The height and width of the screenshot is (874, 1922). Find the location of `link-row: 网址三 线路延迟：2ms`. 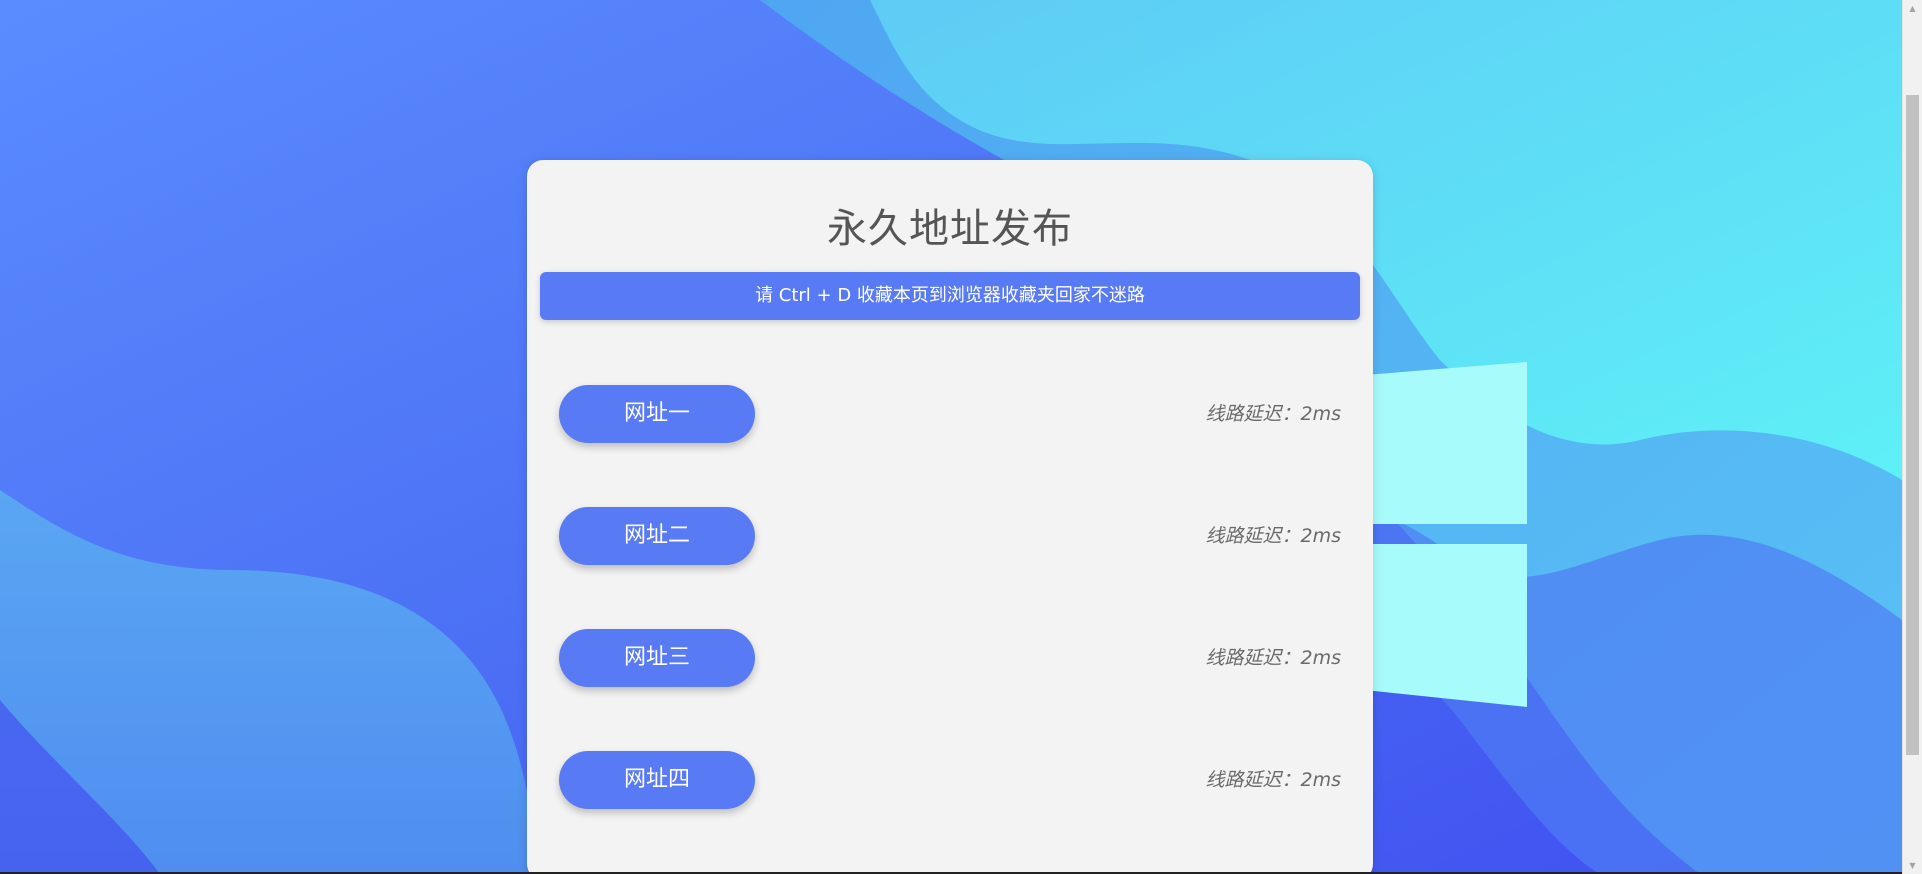

link-row: 网址三 线路延迟：2ms is located at coordinates (950, 658).